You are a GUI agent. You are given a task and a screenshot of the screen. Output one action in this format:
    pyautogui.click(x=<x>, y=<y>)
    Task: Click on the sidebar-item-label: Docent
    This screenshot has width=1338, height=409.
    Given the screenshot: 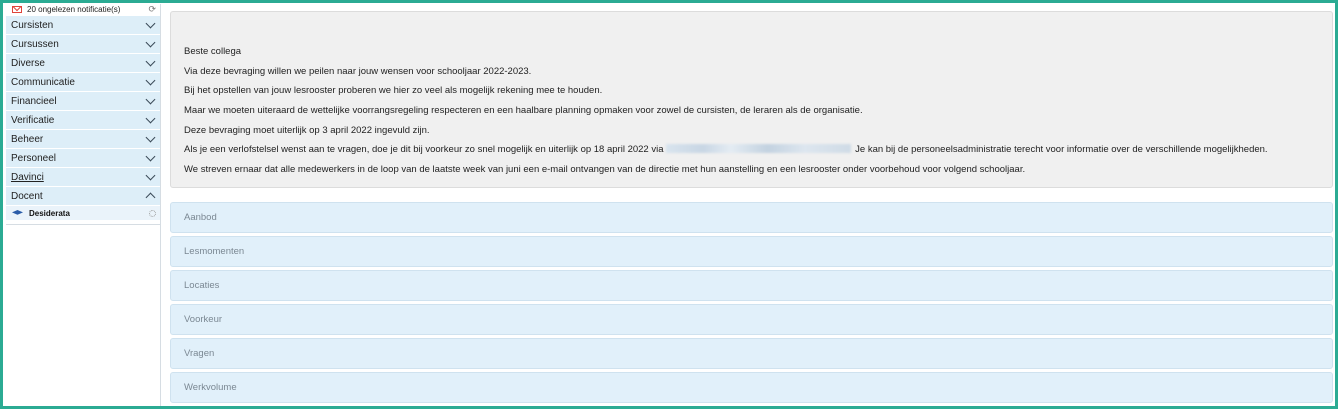 What is the action you would take?
    pyautogui.click(x=27, y=196)
    